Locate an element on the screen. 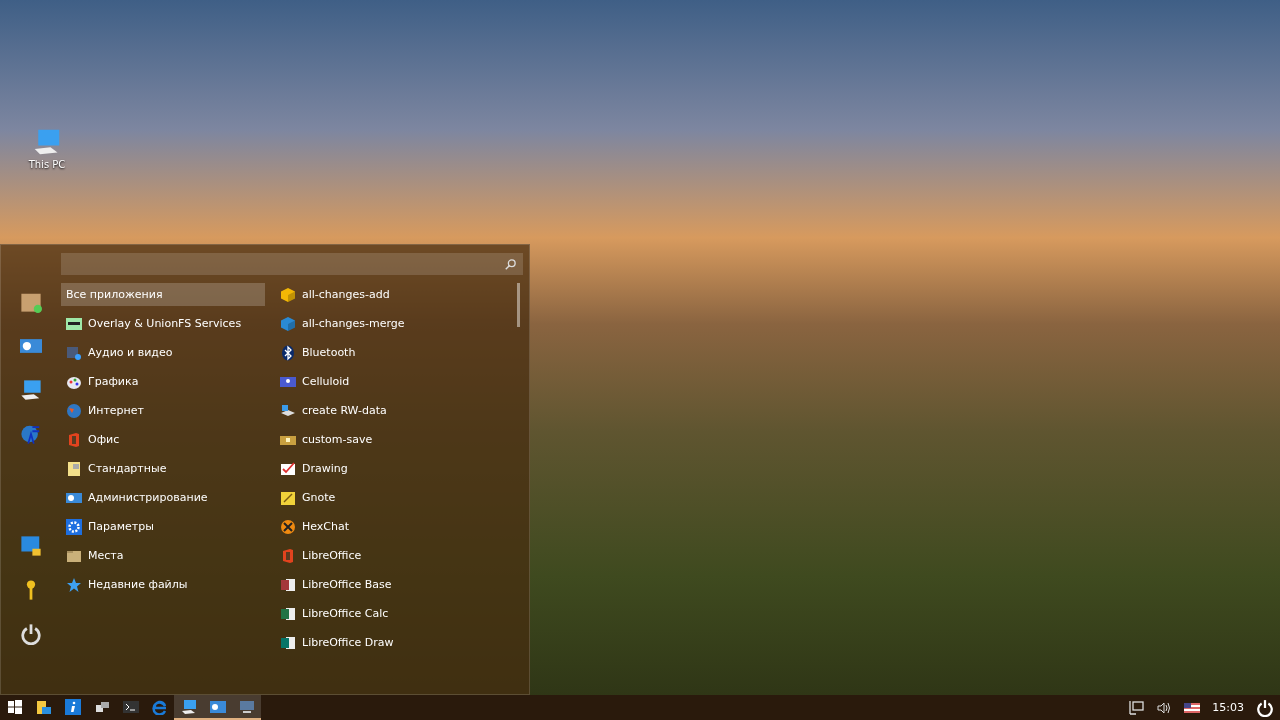 This screenshot has height=720, width=1280. app-item: LibreOffice Calc is located at coordinates (391, 613).